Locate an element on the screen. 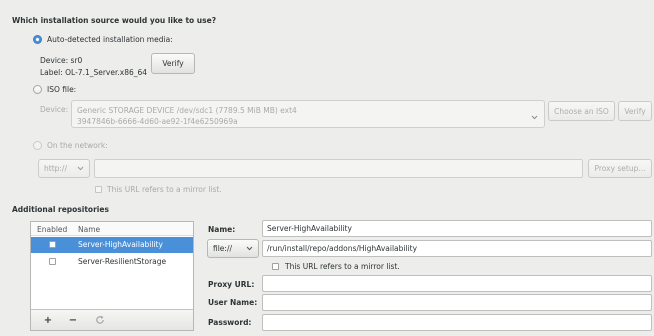 This screenshot has width=654, height=336. verify-media-button: Verify is located at coordinates (173, 63).